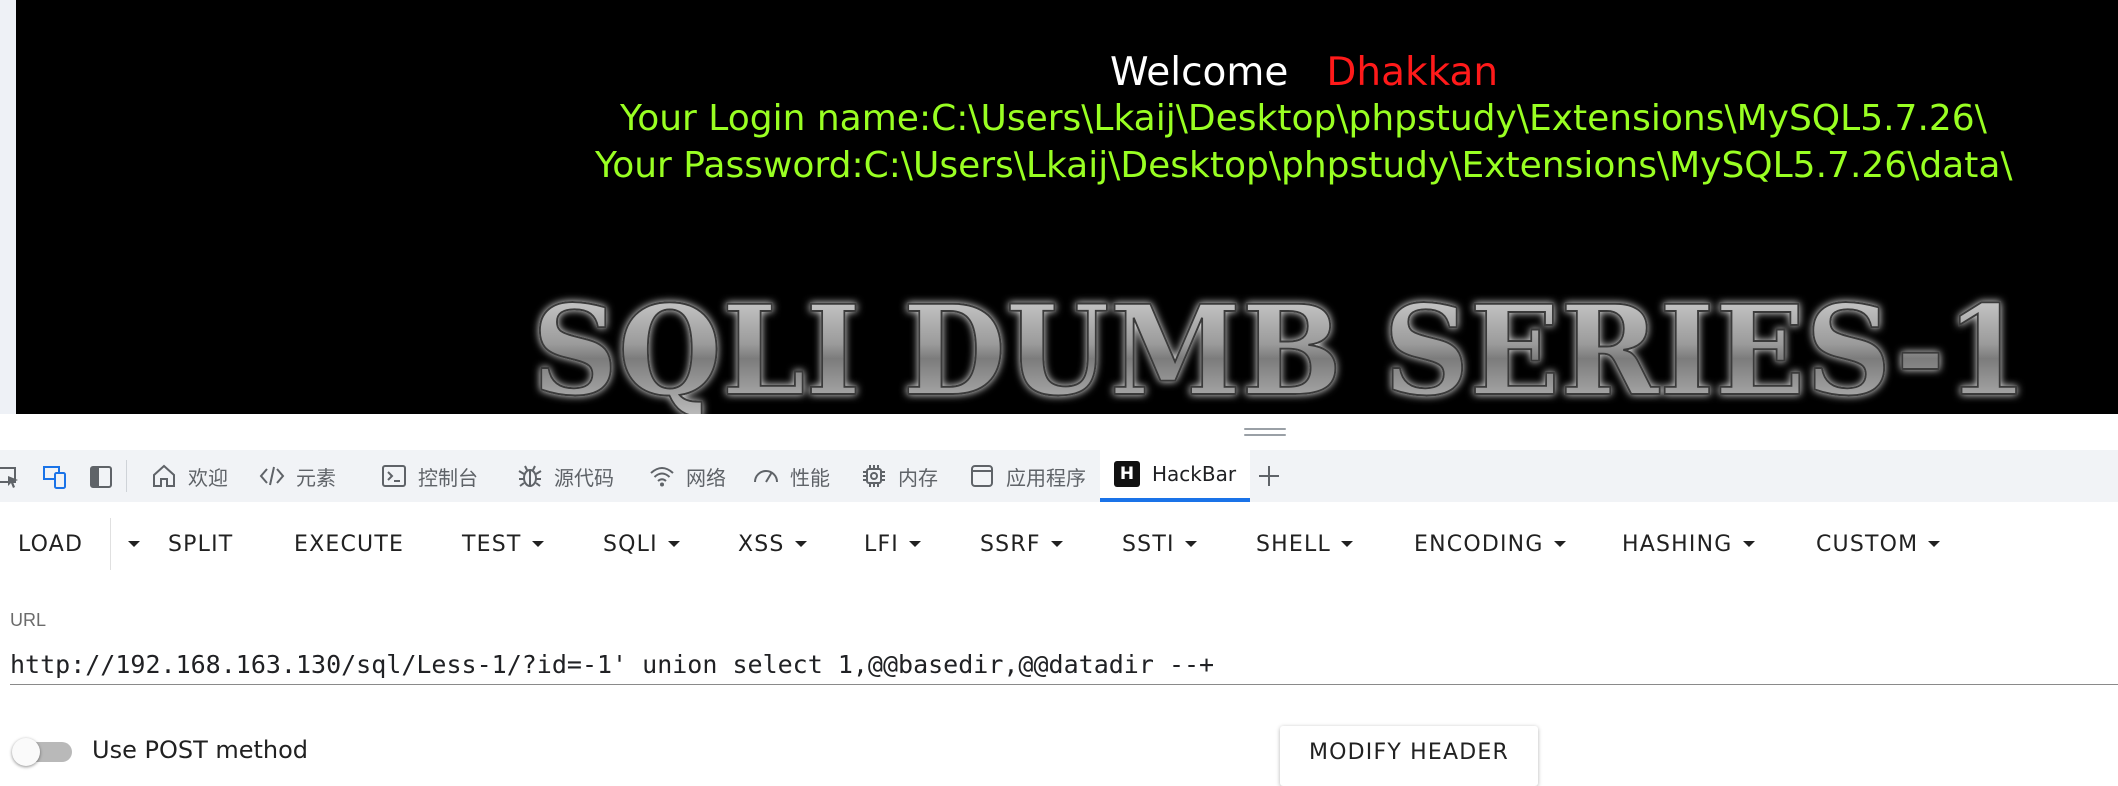  Describe the element at coordinates (1127, 474) in the screenshot. I see `hackbar-logo-icon: H` at that location.